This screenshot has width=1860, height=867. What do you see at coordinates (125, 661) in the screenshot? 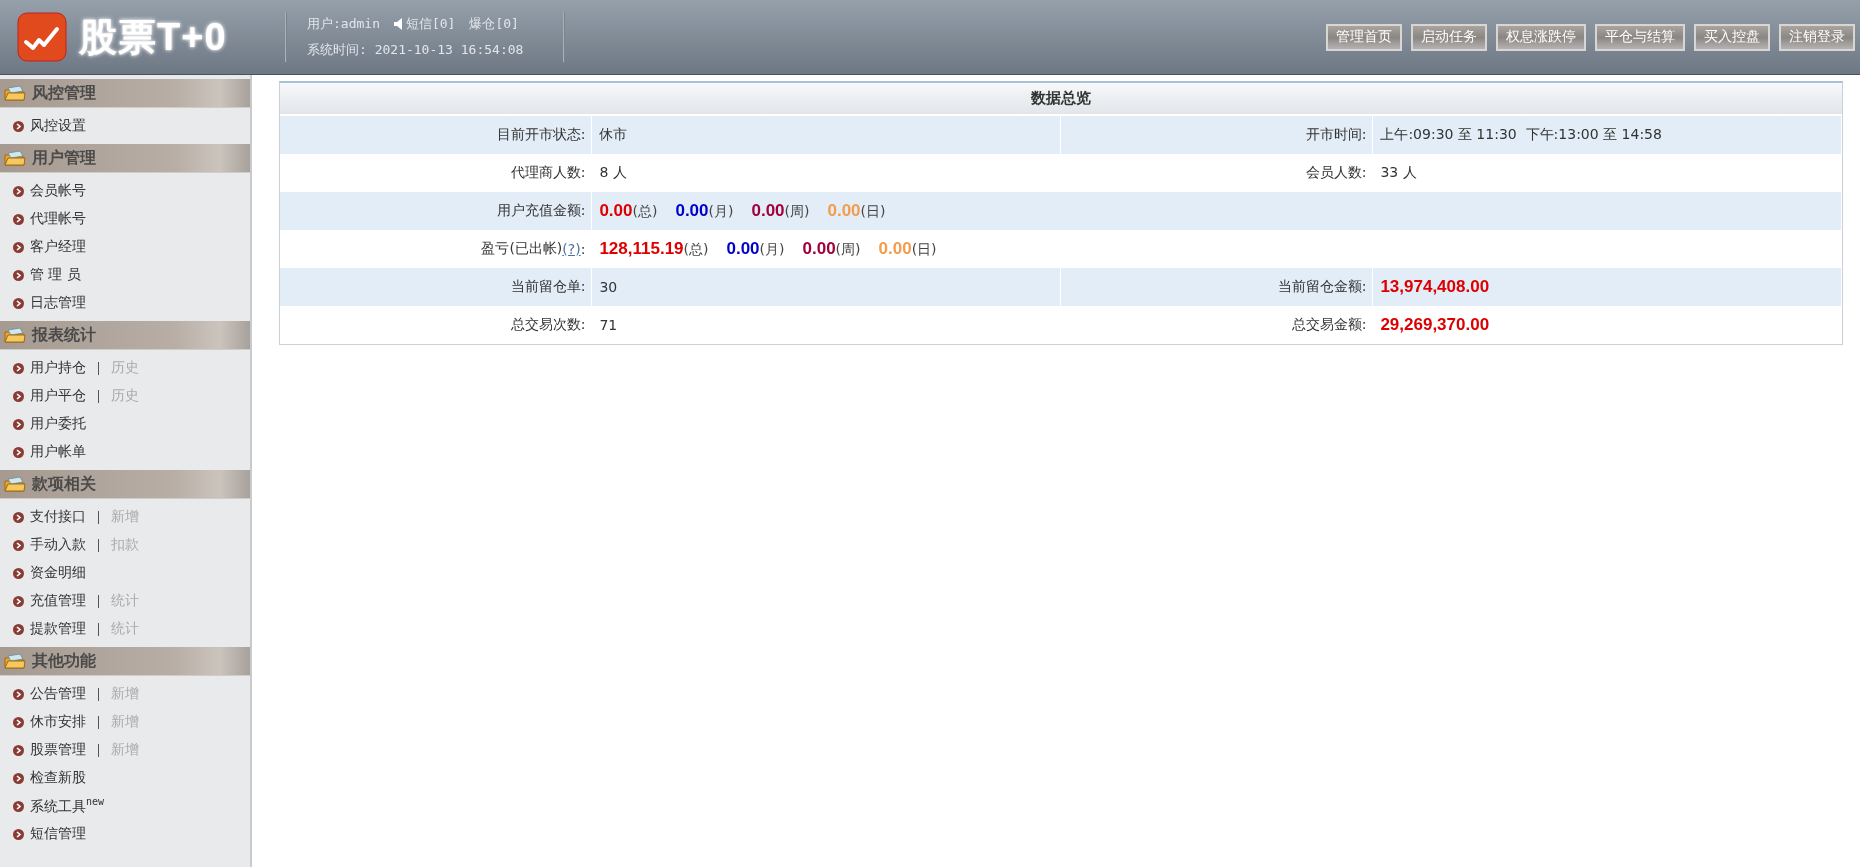
I see `section-header: 其他功能` at bounding box center [125, 661].